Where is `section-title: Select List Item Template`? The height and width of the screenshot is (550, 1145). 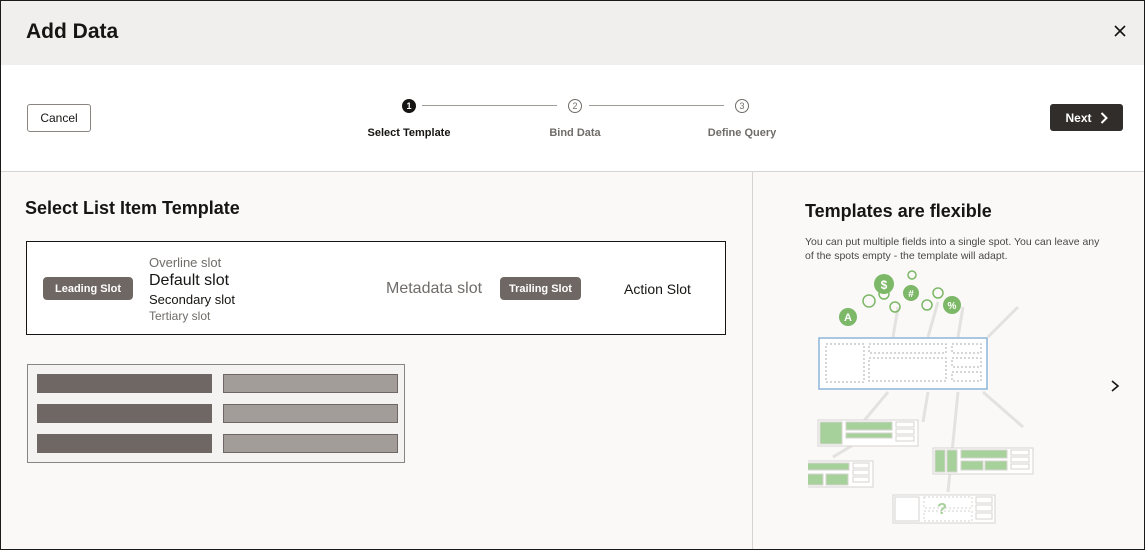
section-title: Select List Item Template is located at coordinates (132, 208).